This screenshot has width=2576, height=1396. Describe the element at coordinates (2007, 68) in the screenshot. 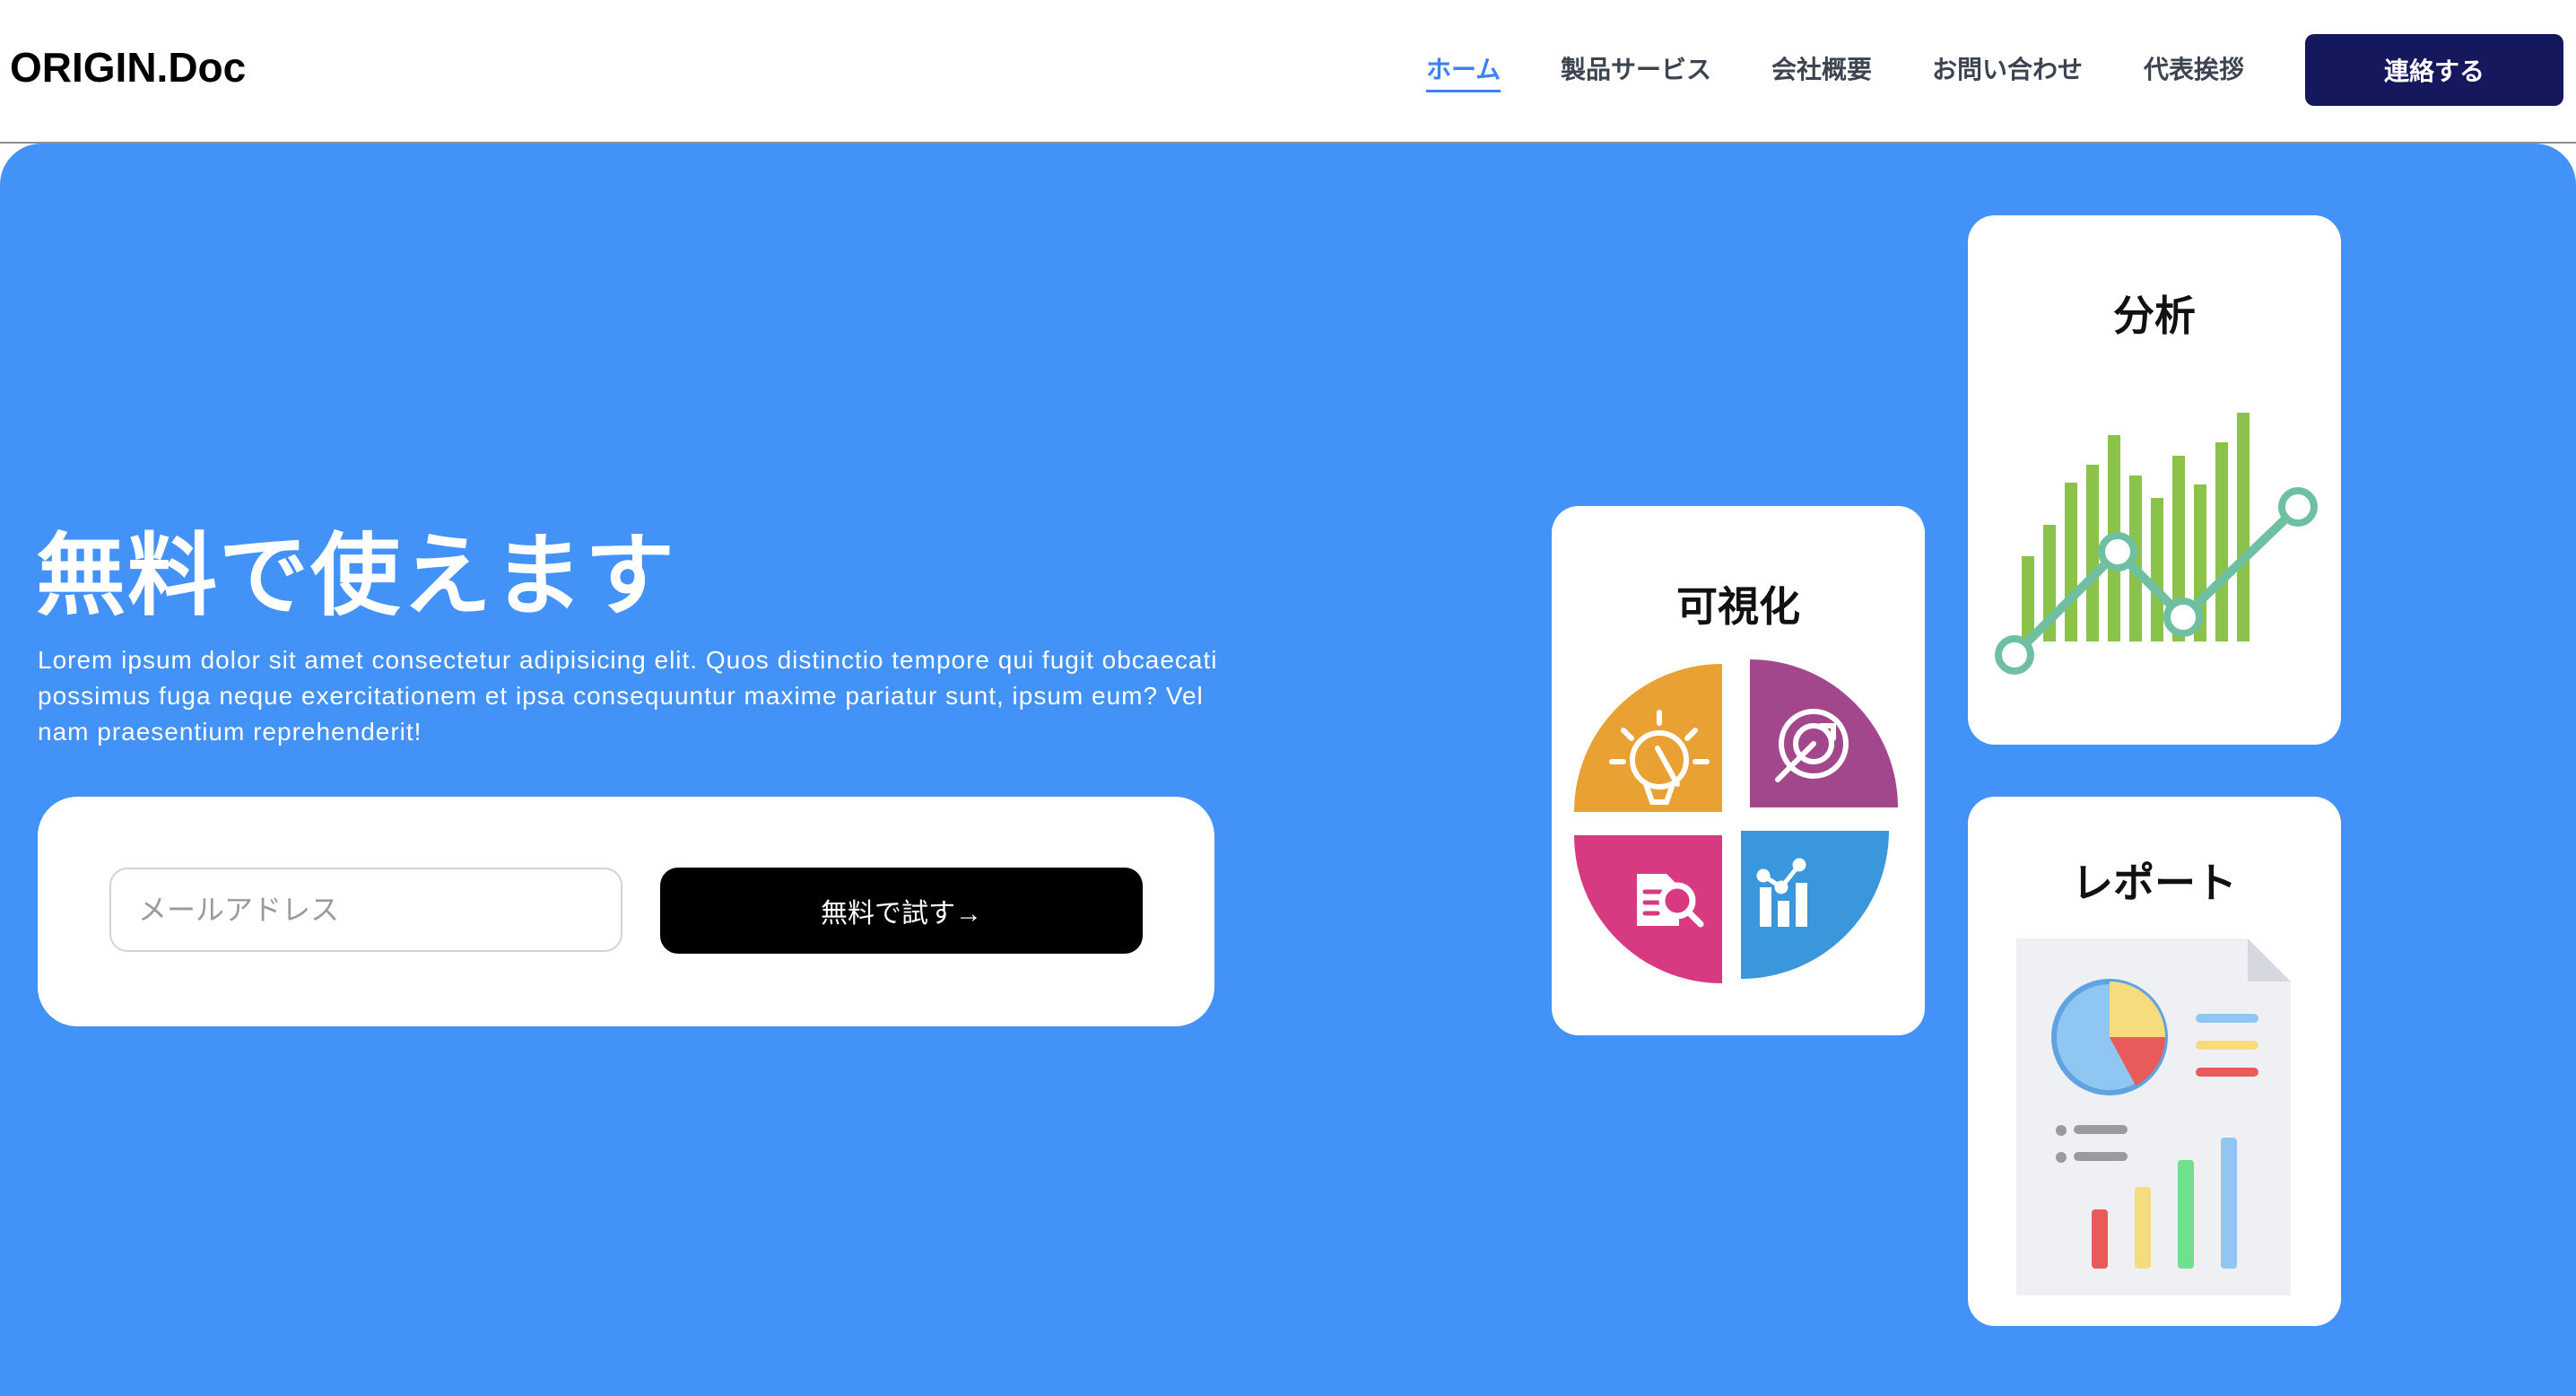

I see `nav-item-inquiry: お問い合わせ` at that location.